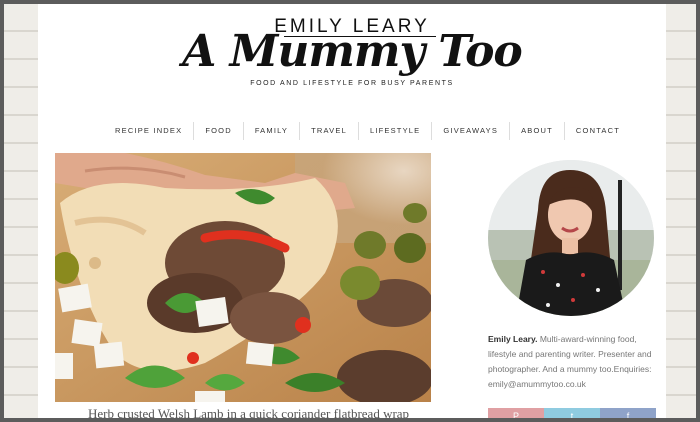 The image size is (700, 422). I want to click on author-avatar, so click(571, 238).